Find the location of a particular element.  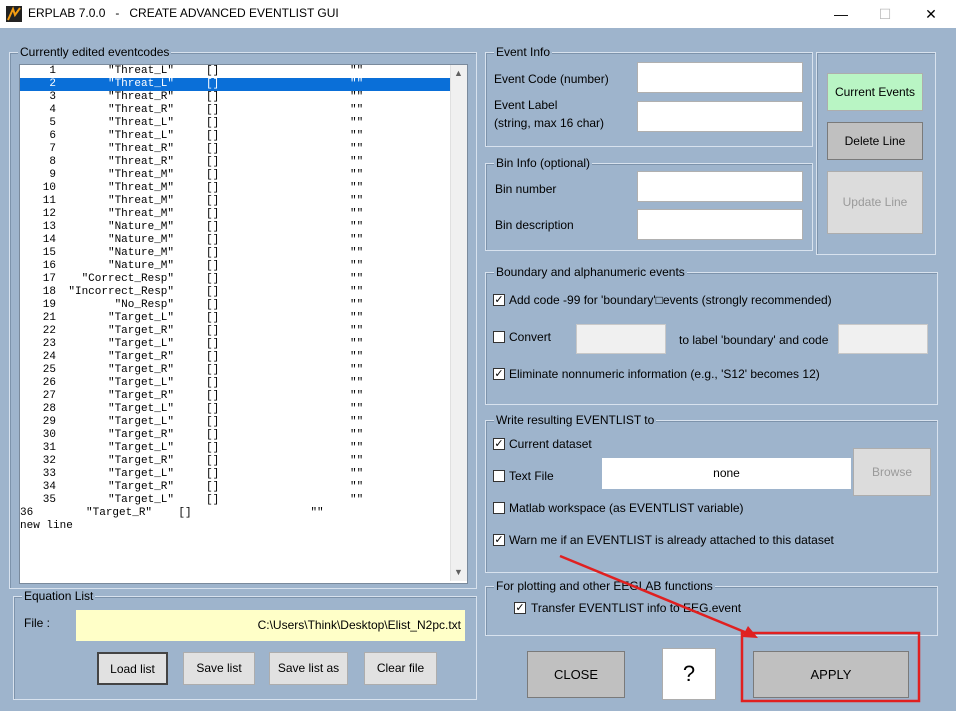

transfer-label: Transfer EVENTLIST info to EEG.event is located at coordinates (636, 608).